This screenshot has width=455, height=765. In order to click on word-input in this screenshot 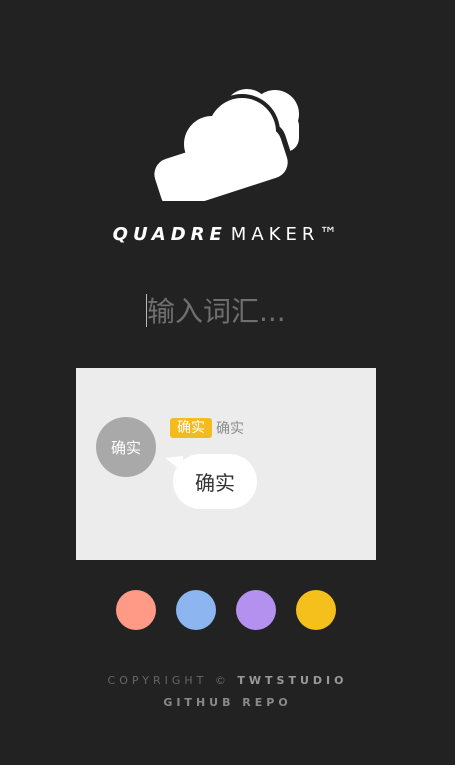, I will do `click(262, 311)`.